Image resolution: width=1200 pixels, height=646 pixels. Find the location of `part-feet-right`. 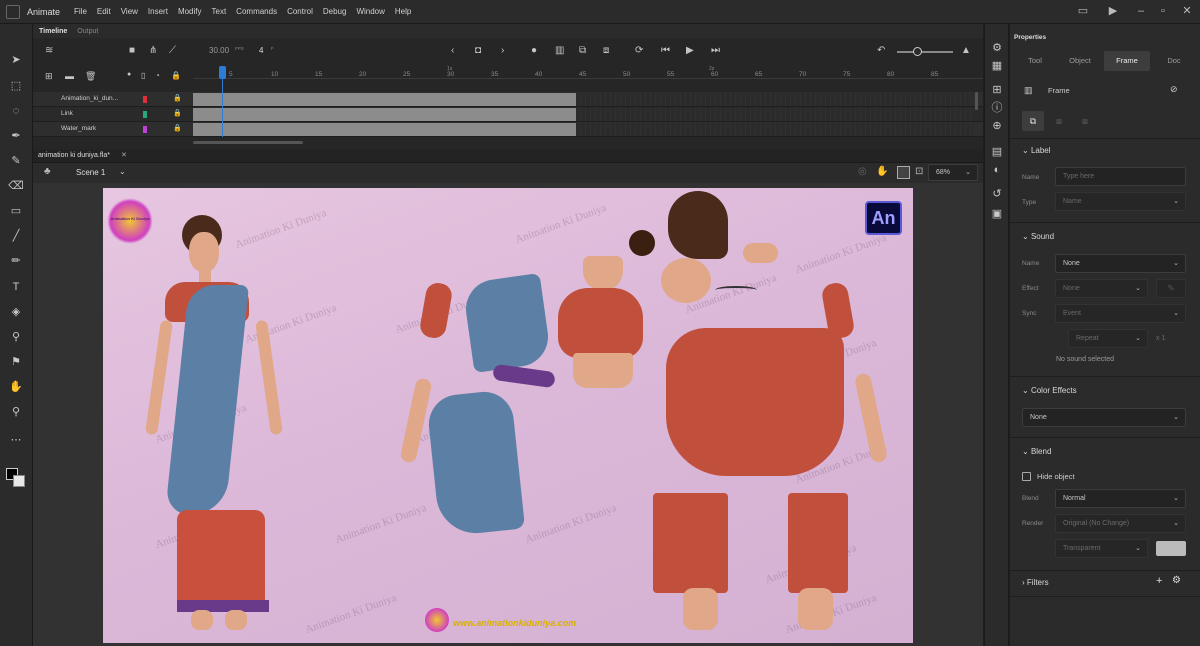

part-feet-right is located at coordinates (815, 609).